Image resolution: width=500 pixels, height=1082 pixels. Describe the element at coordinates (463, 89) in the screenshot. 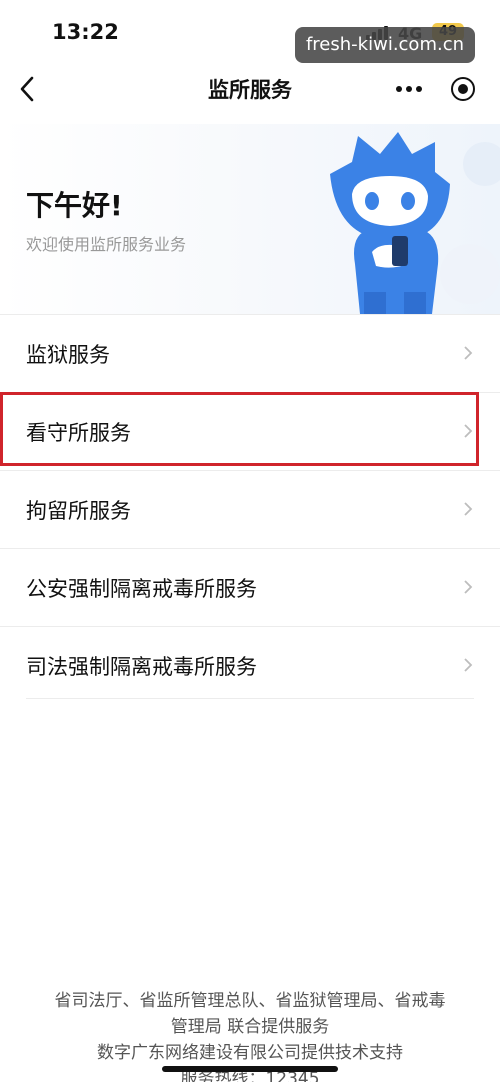

I see `close-target-icon` at that location.